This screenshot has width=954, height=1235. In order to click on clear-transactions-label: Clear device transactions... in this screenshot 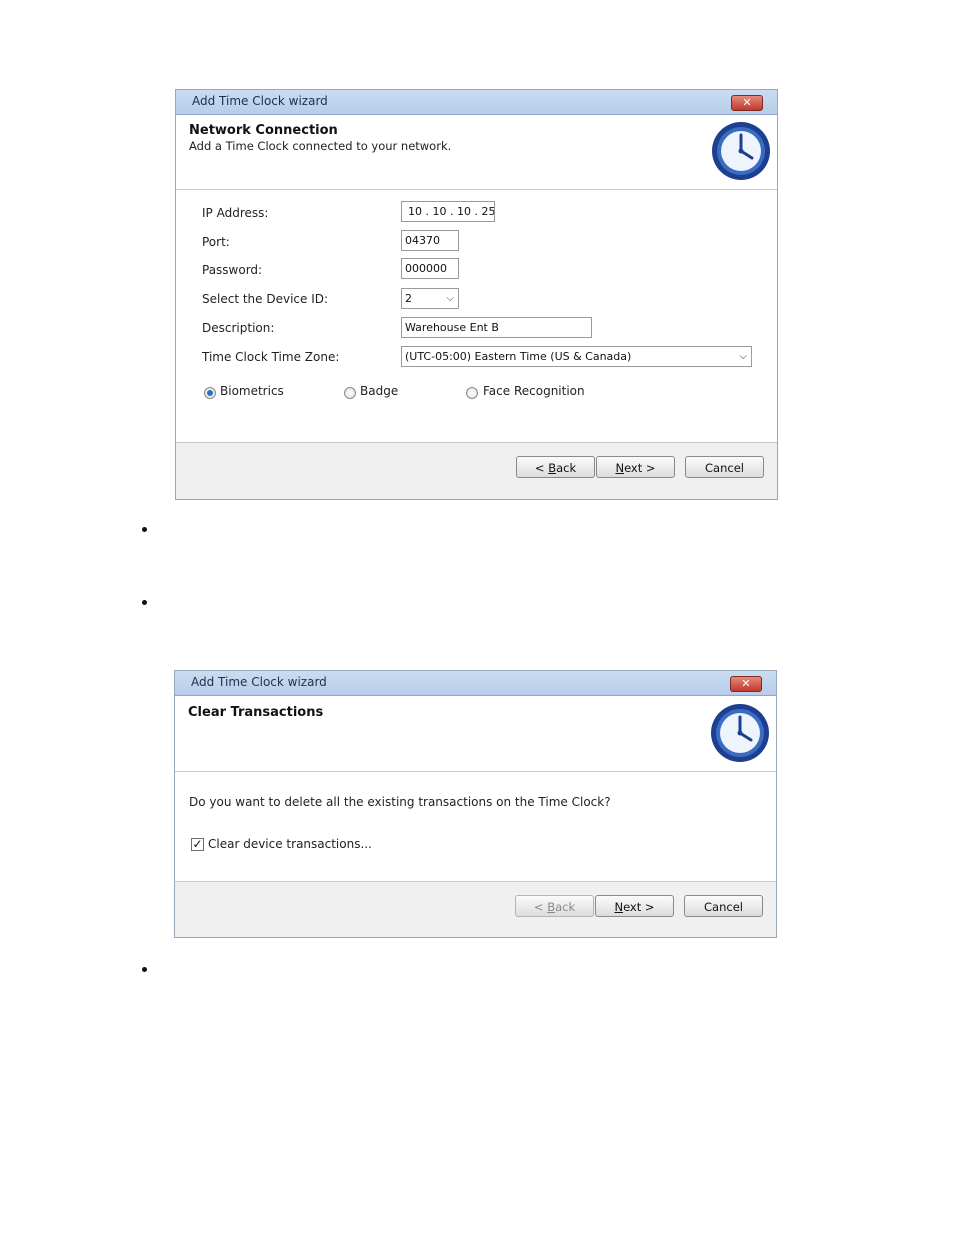, I will do `click(290, 844)`.